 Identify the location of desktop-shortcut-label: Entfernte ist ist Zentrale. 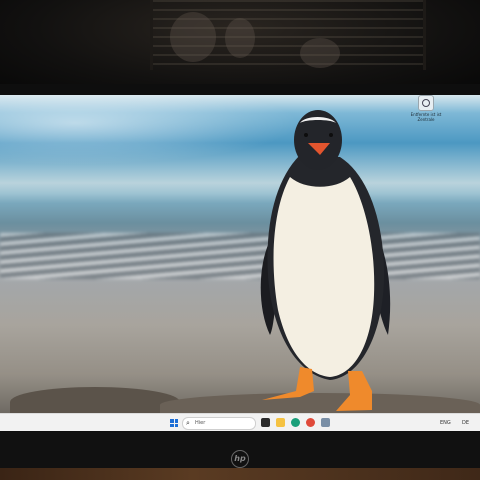
(426, 117).